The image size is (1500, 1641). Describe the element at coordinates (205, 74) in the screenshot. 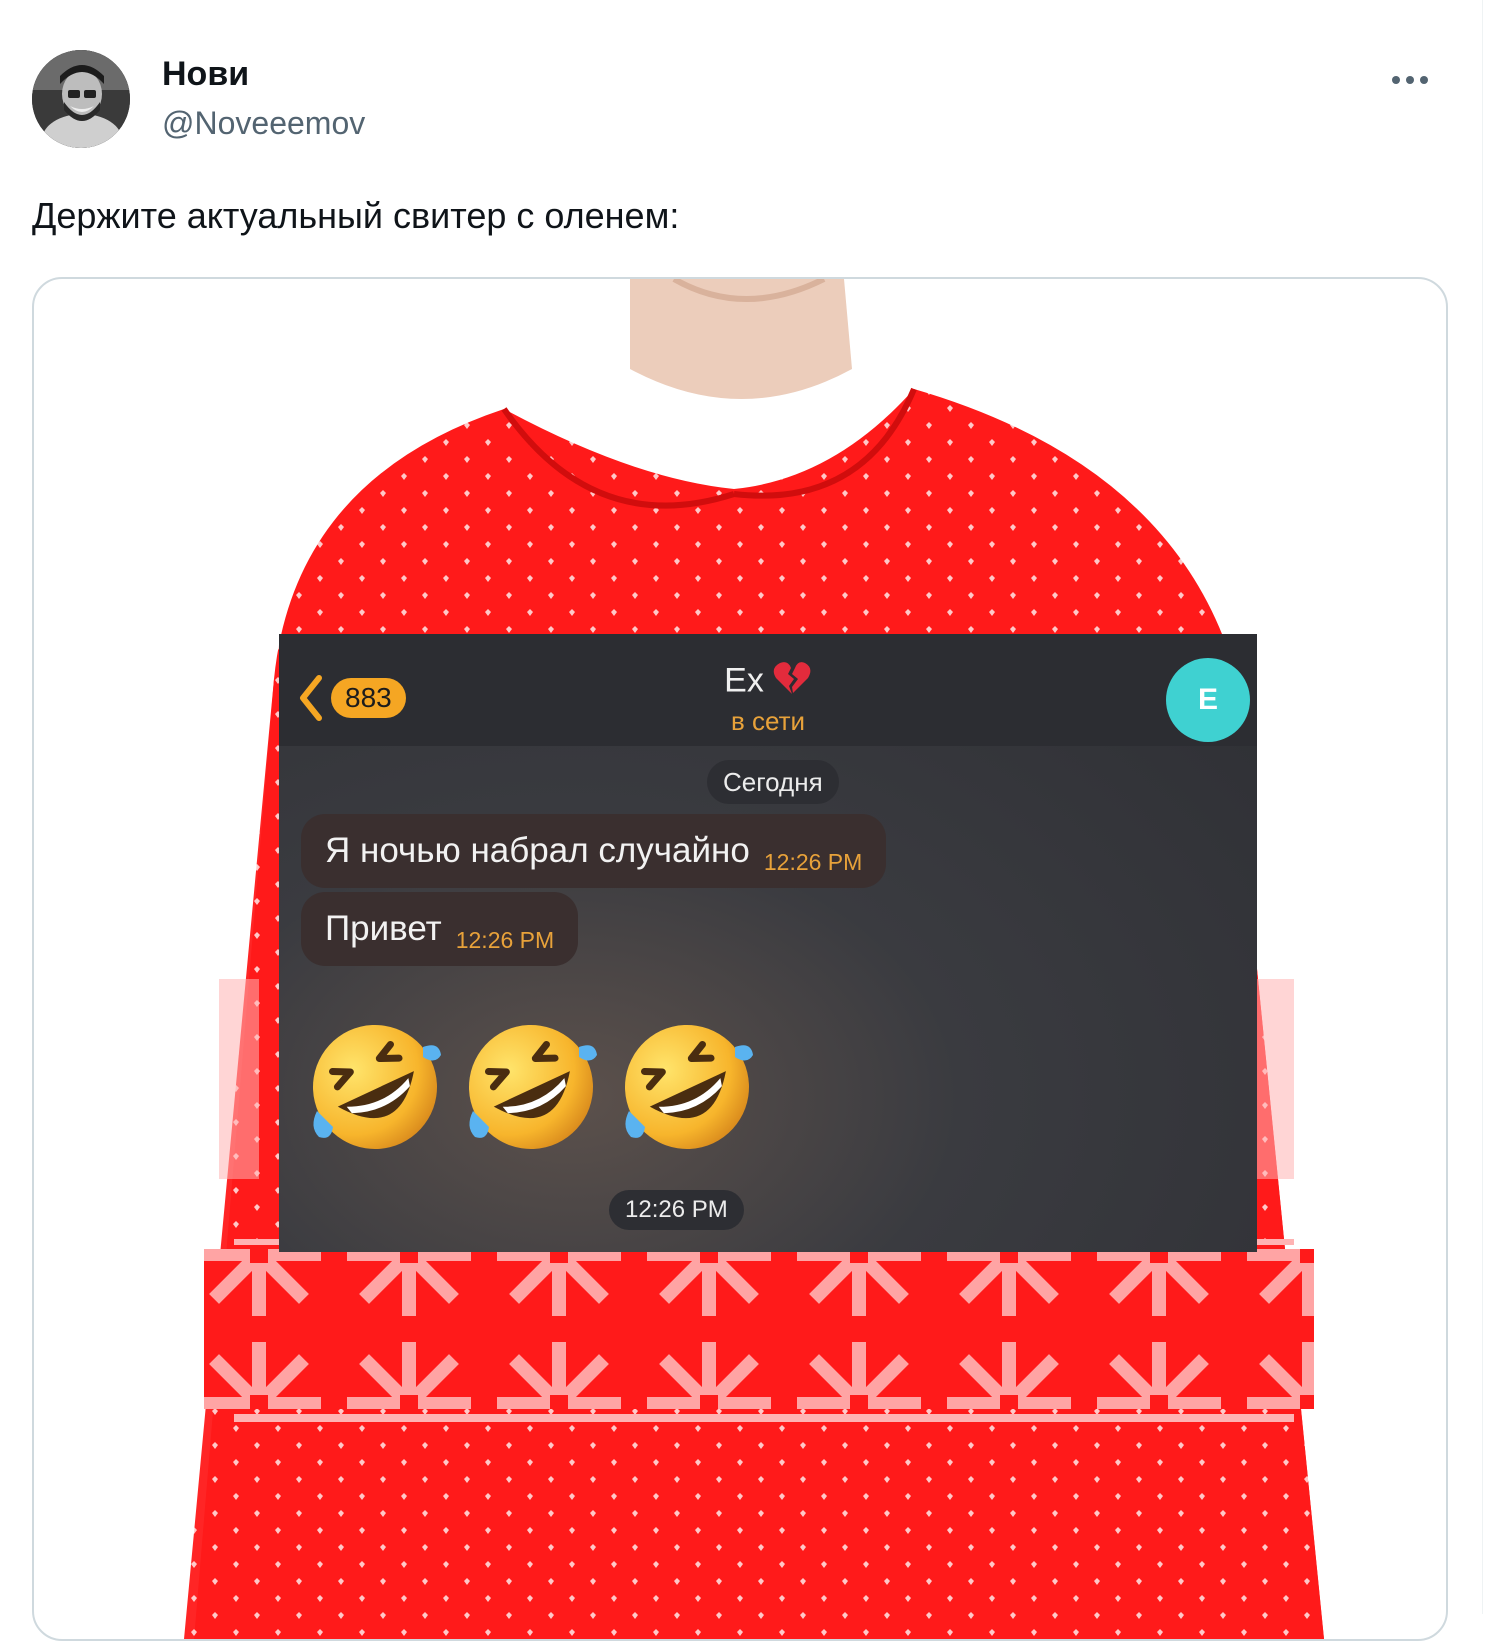

I see `author-name: Нови` at that location.